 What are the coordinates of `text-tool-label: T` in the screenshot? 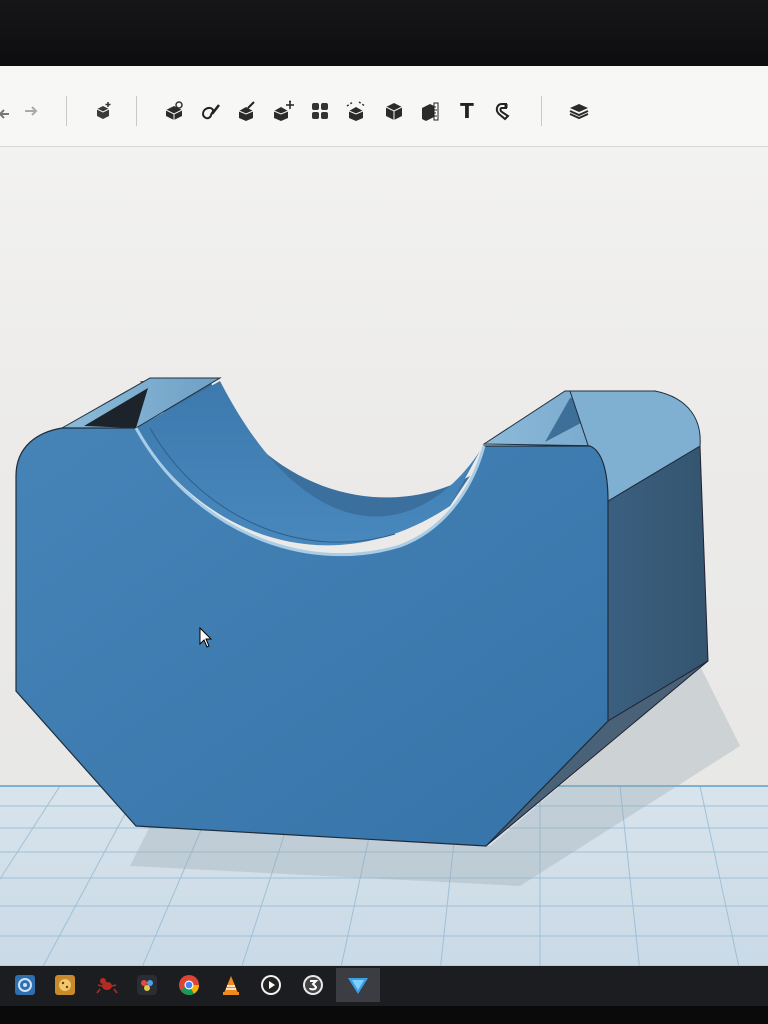 It's located at (467, 111).